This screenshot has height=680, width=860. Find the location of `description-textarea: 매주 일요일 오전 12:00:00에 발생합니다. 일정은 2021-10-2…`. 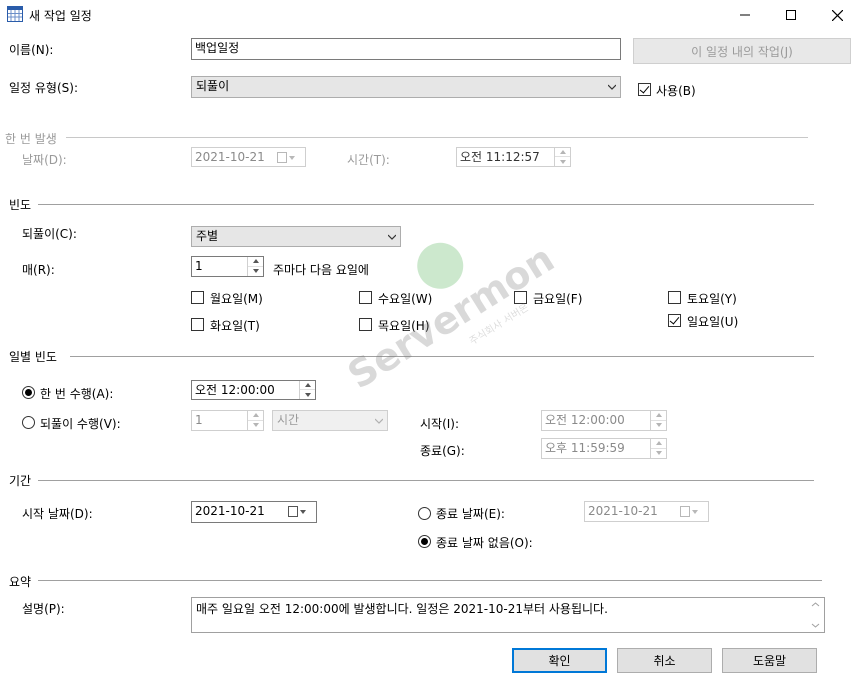

description-textarea: 매주 일요일 오전 12:00:00에 발생합니다. 일정은 2021-10-2… is located at coordinates (508, 615).